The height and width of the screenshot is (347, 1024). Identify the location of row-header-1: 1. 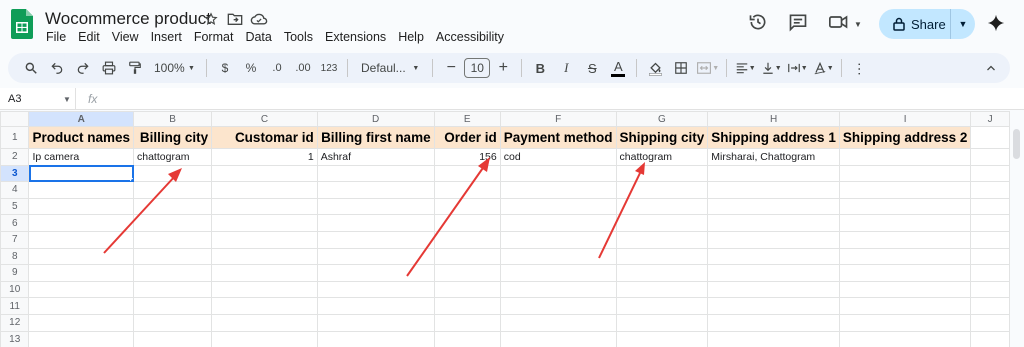
(15, 137).